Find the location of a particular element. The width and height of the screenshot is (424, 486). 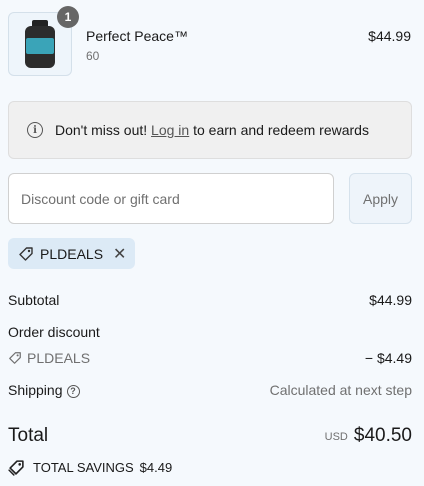

product-name: Perfect Peace™ is located at coordinates (137, 36).